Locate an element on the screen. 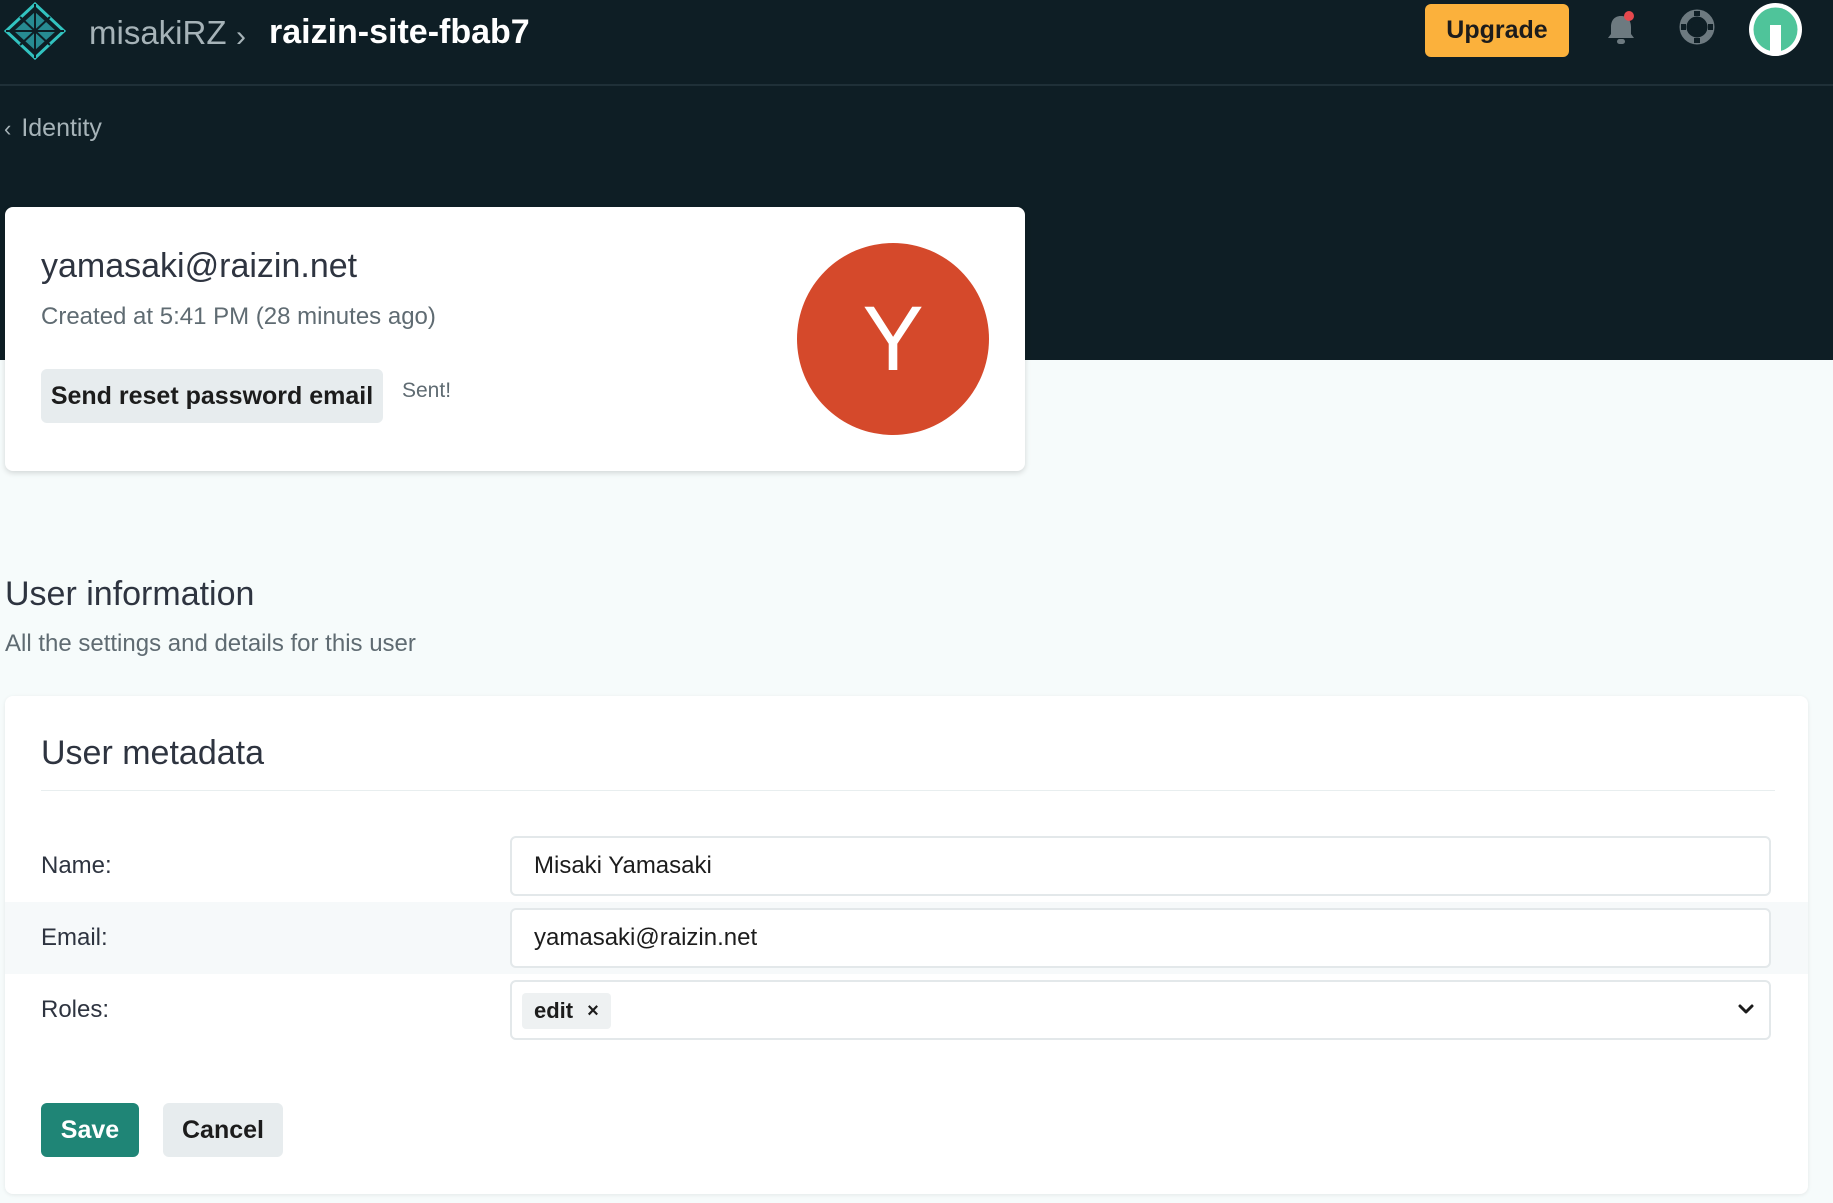  top-navigation-bar: misakiRZ › raizin-site-fbab7 Upgrade is located at coordinates (916, 43).